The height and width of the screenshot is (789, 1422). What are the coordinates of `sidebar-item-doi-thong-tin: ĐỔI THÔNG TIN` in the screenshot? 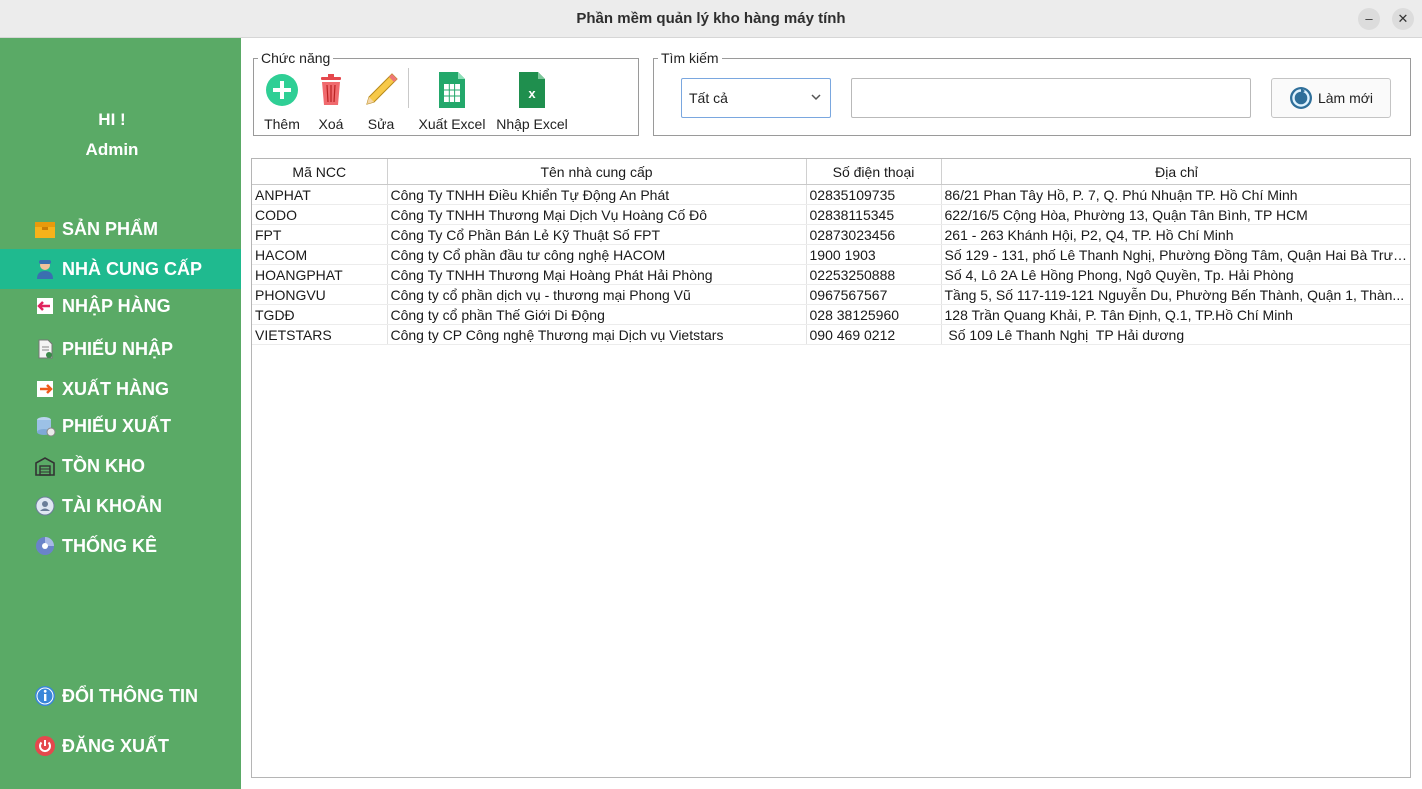 It's located at (120, 696).